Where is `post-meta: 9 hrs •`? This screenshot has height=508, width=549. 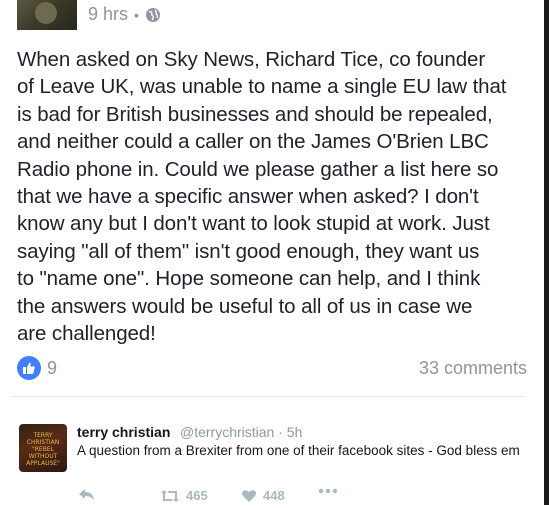
post-meta: 9 hrs • is located at coordinates (124, 14).